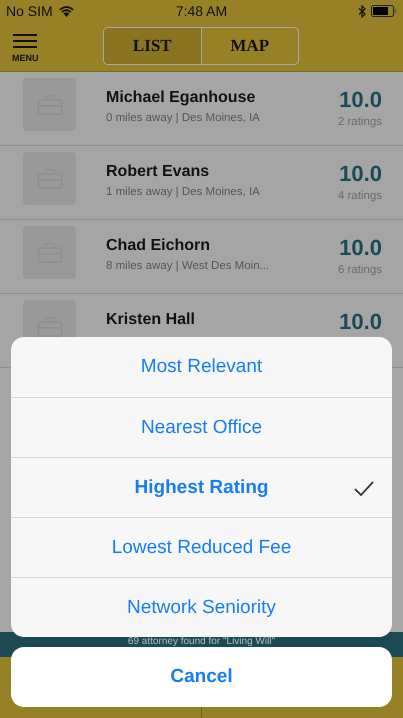  I want to click on sort-option: Nearest Office, so click(201, 427).